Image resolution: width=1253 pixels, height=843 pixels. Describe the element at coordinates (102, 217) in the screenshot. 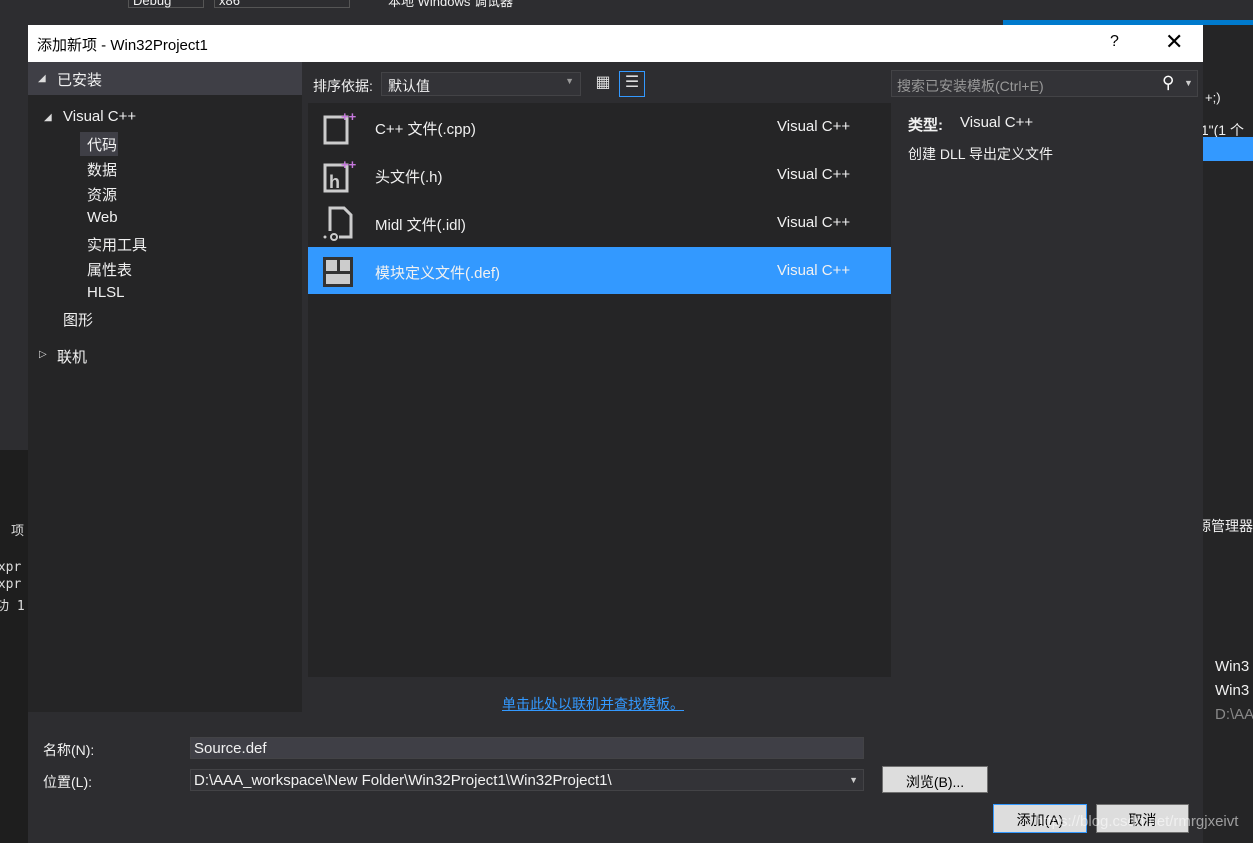

I see `tree-item-web: Web` at that location.